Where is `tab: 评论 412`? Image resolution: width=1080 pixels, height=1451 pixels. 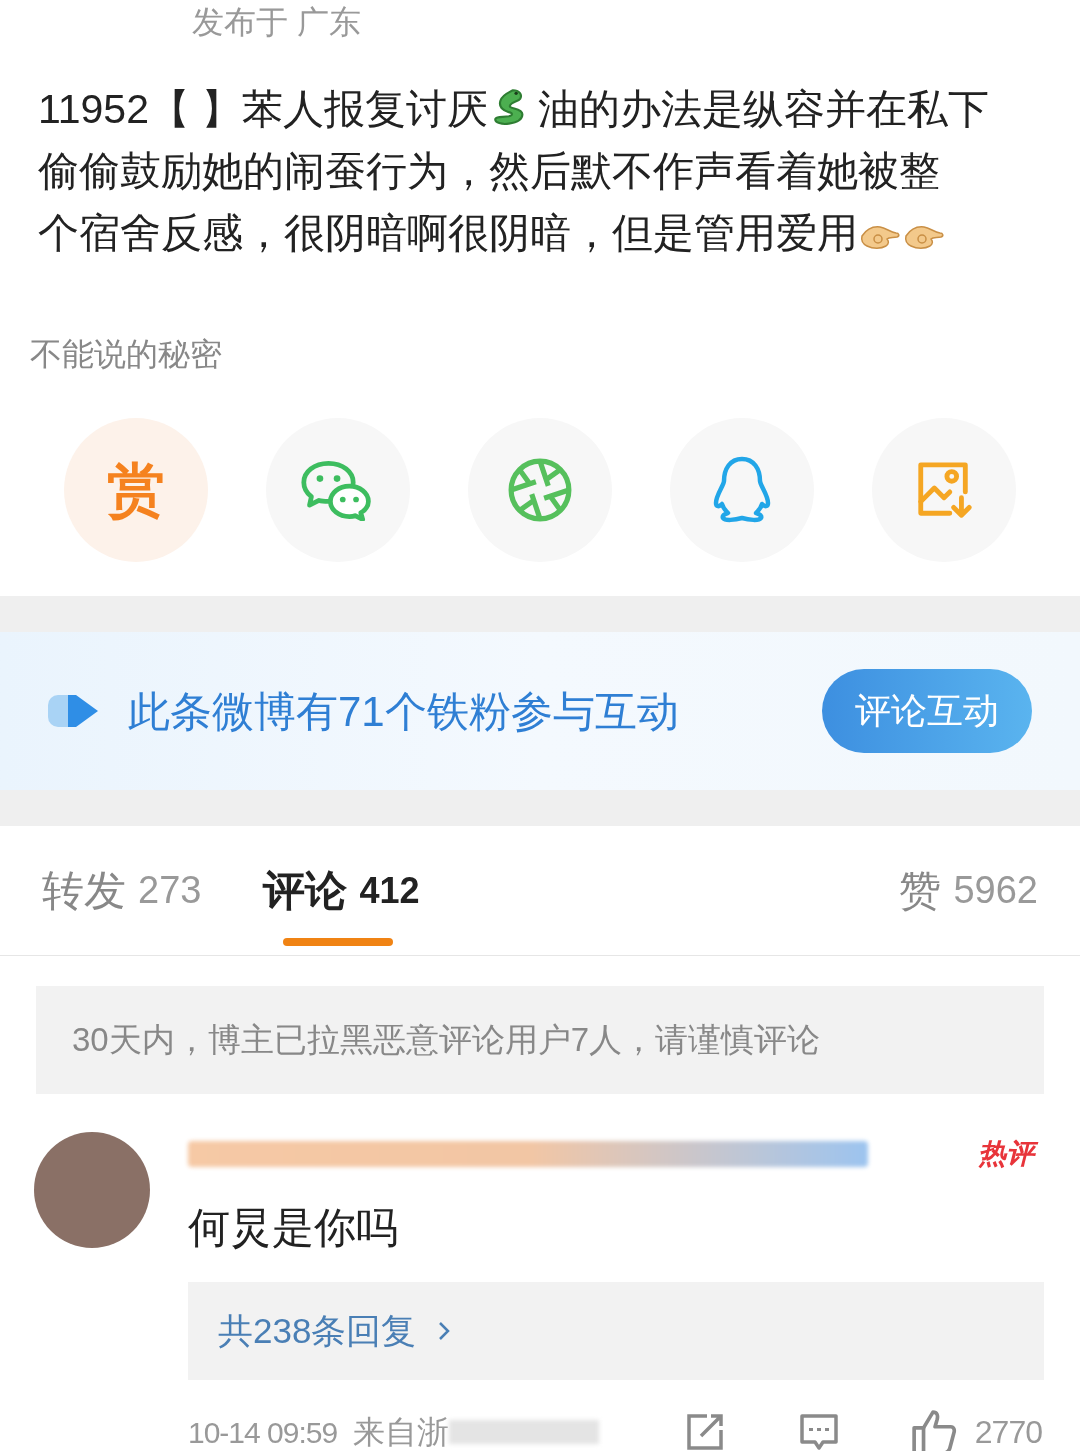
tab: 评论 412 is located at coordinates (341, 890).